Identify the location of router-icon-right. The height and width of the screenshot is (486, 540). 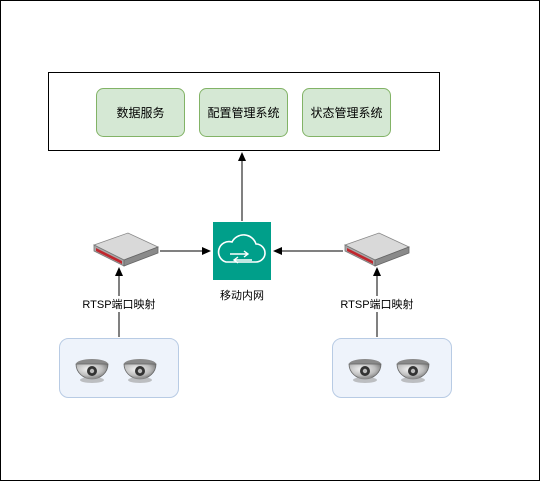
(377, 249).